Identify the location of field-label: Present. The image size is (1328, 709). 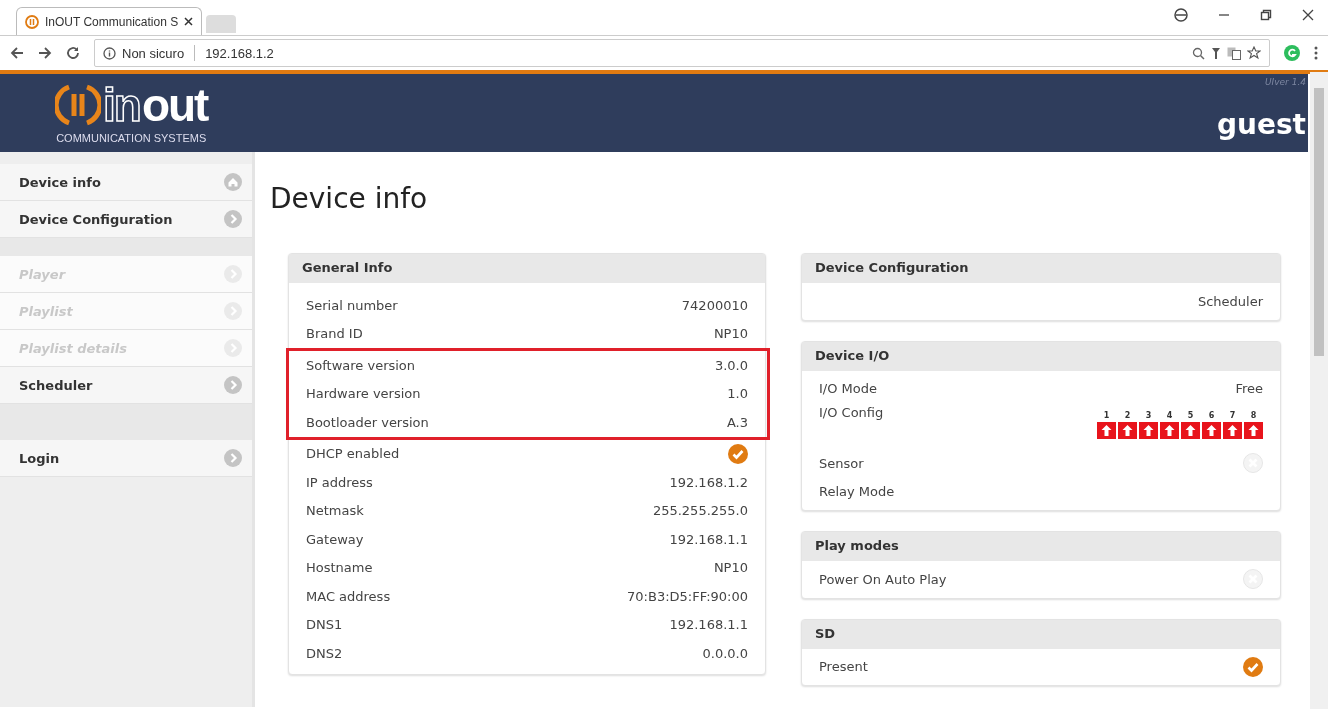
(843, 667).